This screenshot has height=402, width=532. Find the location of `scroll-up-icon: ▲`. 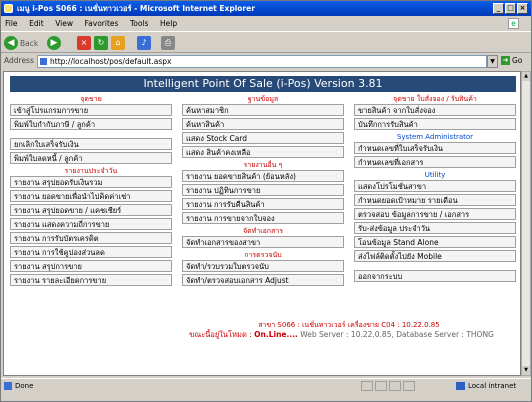

scroll-up-icon: ▲ is located at coordinates (526, 76).